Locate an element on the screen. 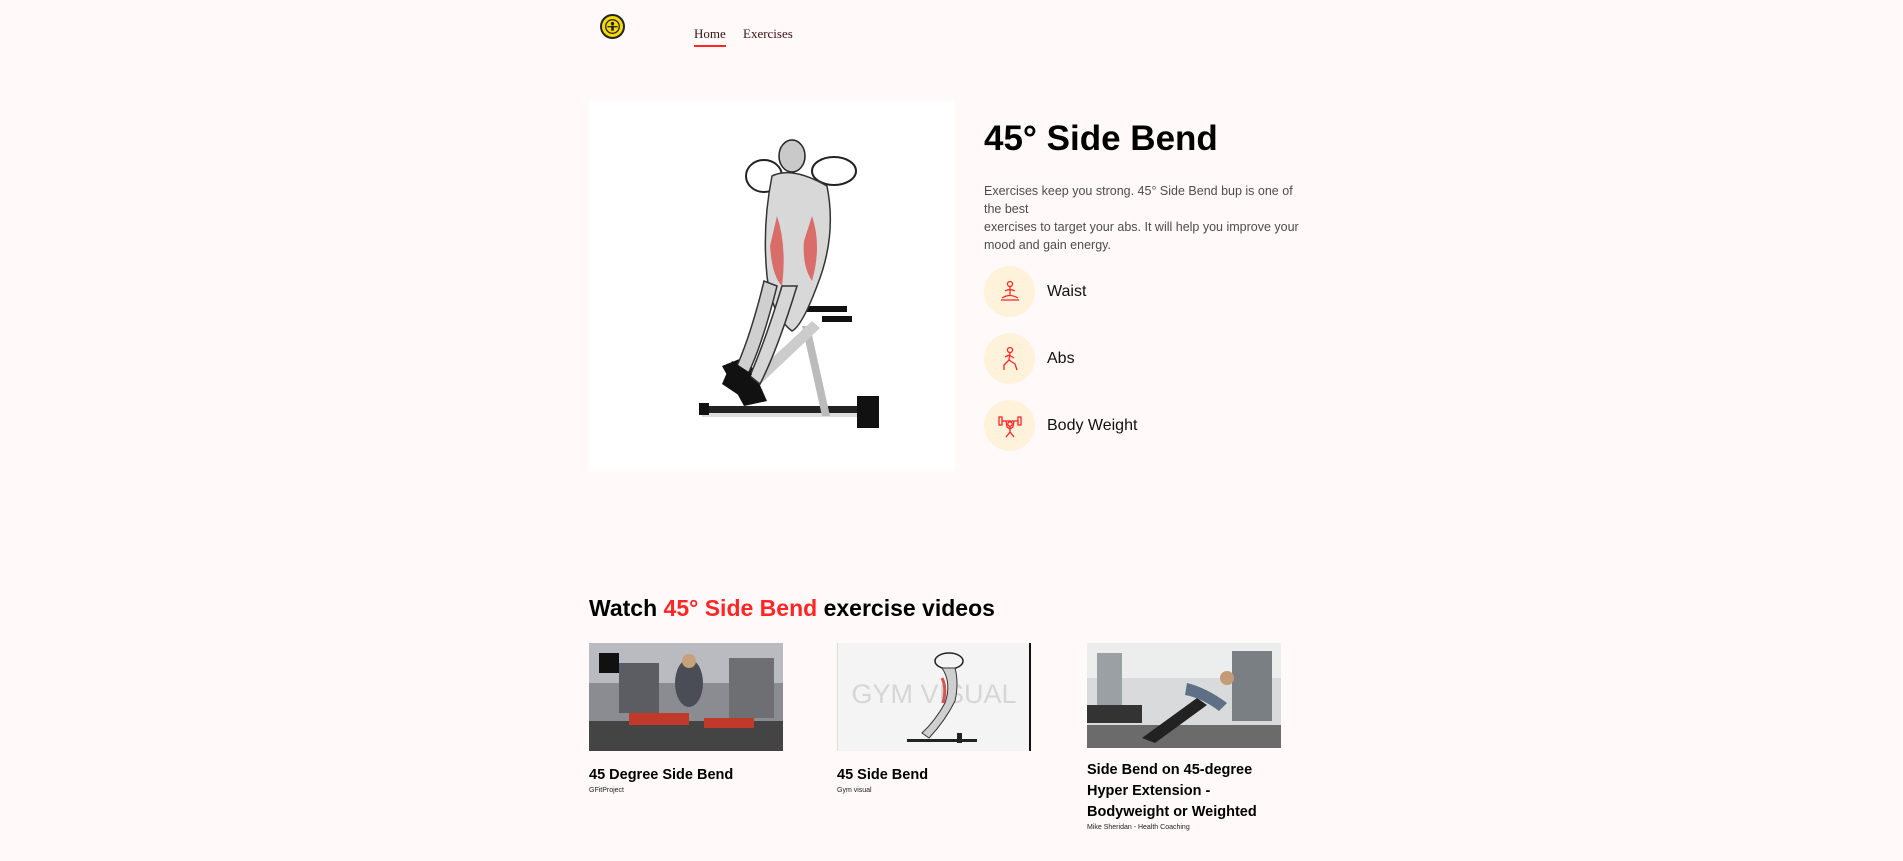  gym-logo-icon is located at coordinates (612, 26).